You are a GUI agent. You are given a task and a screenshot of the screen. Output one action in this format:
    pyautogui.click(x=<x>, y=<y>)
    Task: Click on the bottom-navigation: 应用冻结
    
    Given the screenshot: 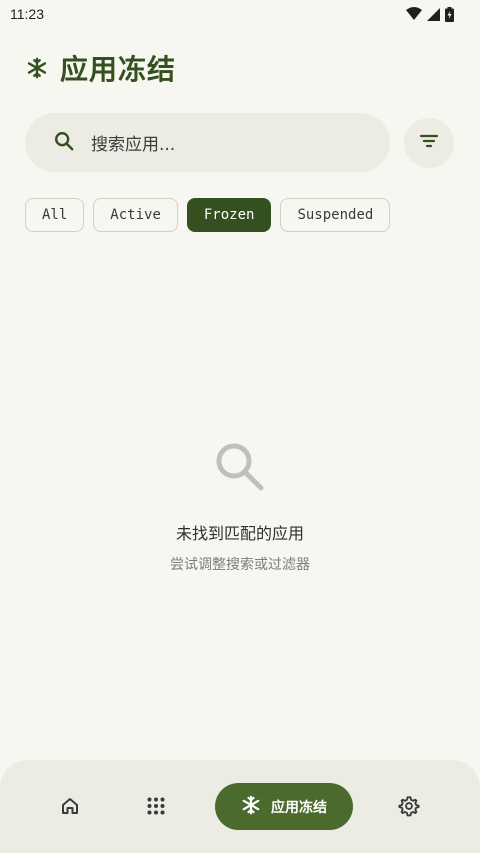 What is the action you would take?
    pyautogui.click(x=240, y=806)
    